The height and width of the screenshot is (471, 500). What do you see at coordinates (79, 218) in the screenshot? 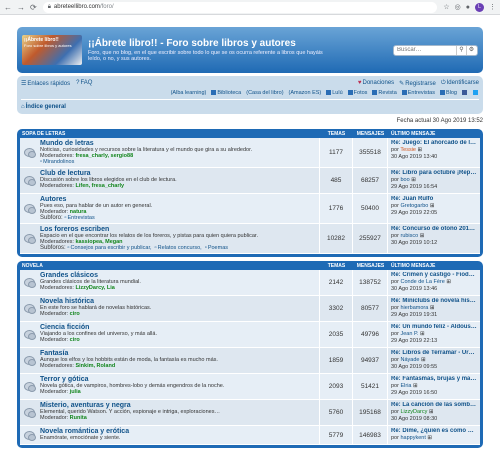
I see `subforum-link: ▫Entrevistas` at bounding box center [79, 218].